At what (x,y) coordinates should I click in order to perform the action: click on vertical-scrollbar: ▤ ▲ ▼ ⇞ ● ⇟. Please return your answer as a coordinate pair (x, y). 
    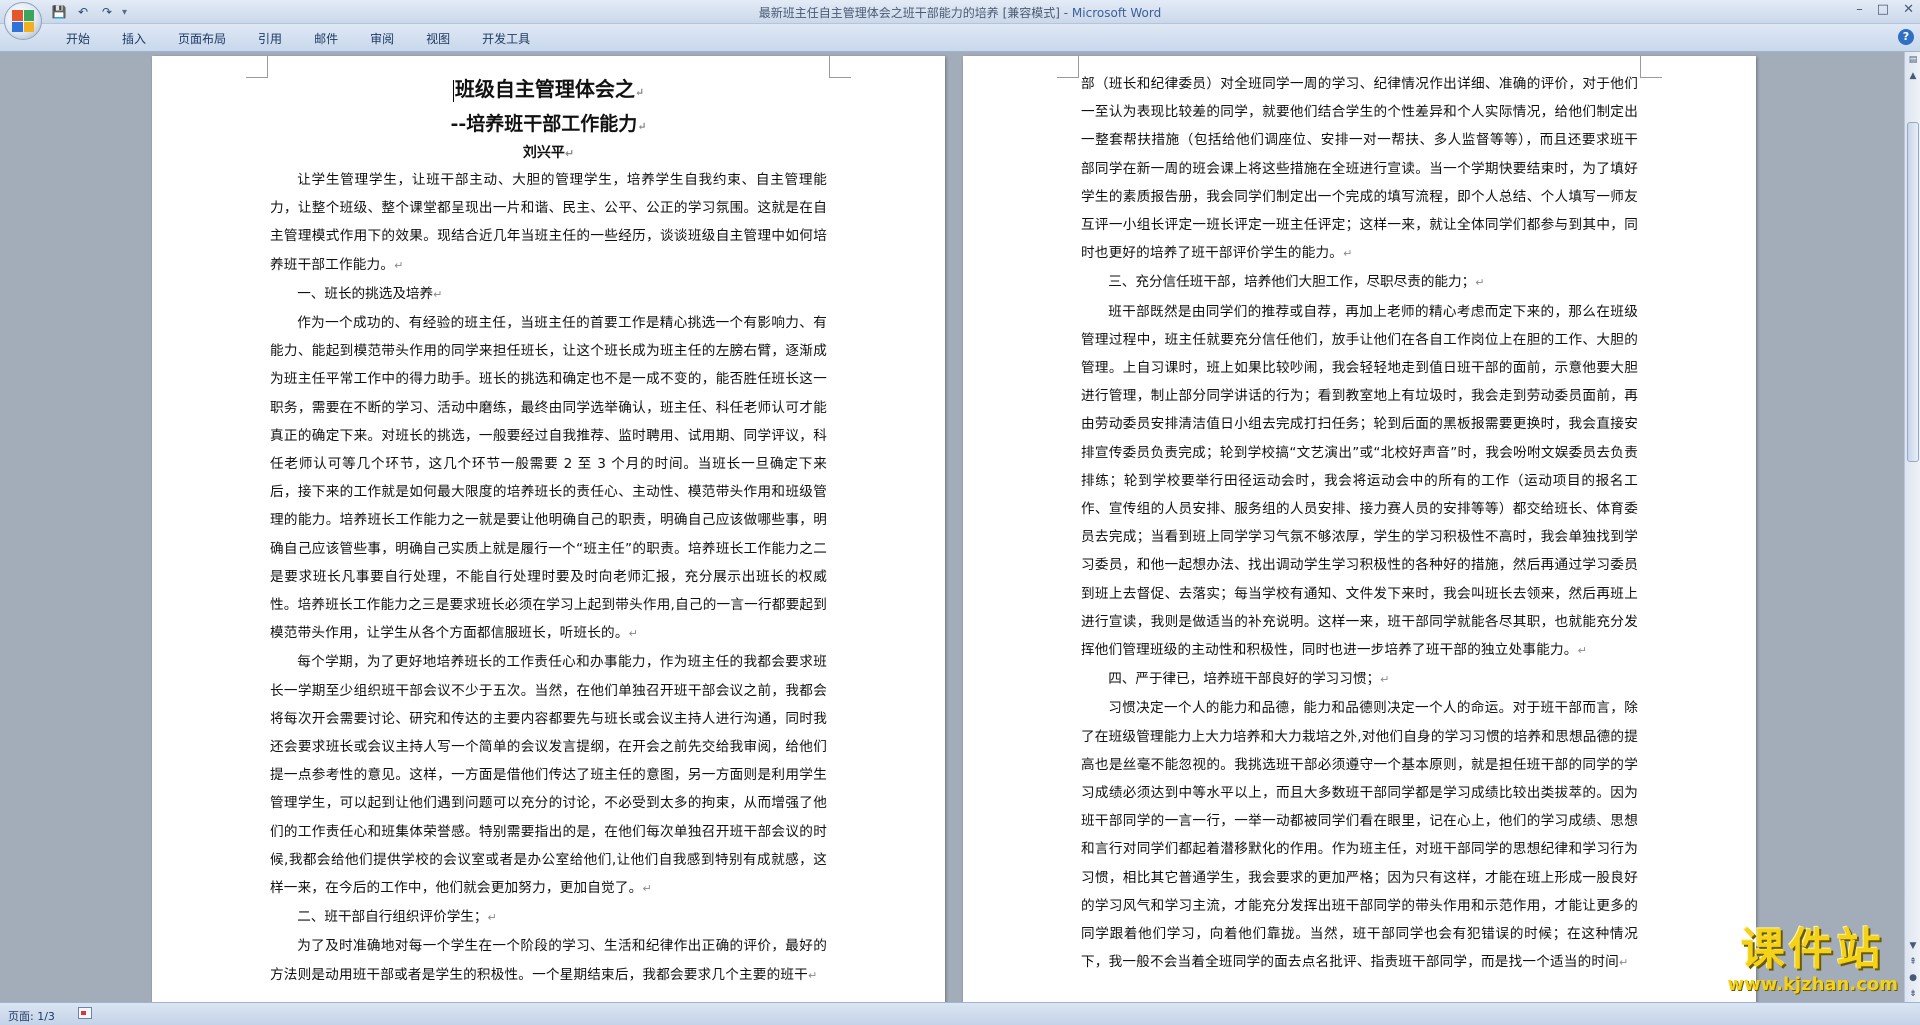
    Looking at the image, I should click on (1912, 527).